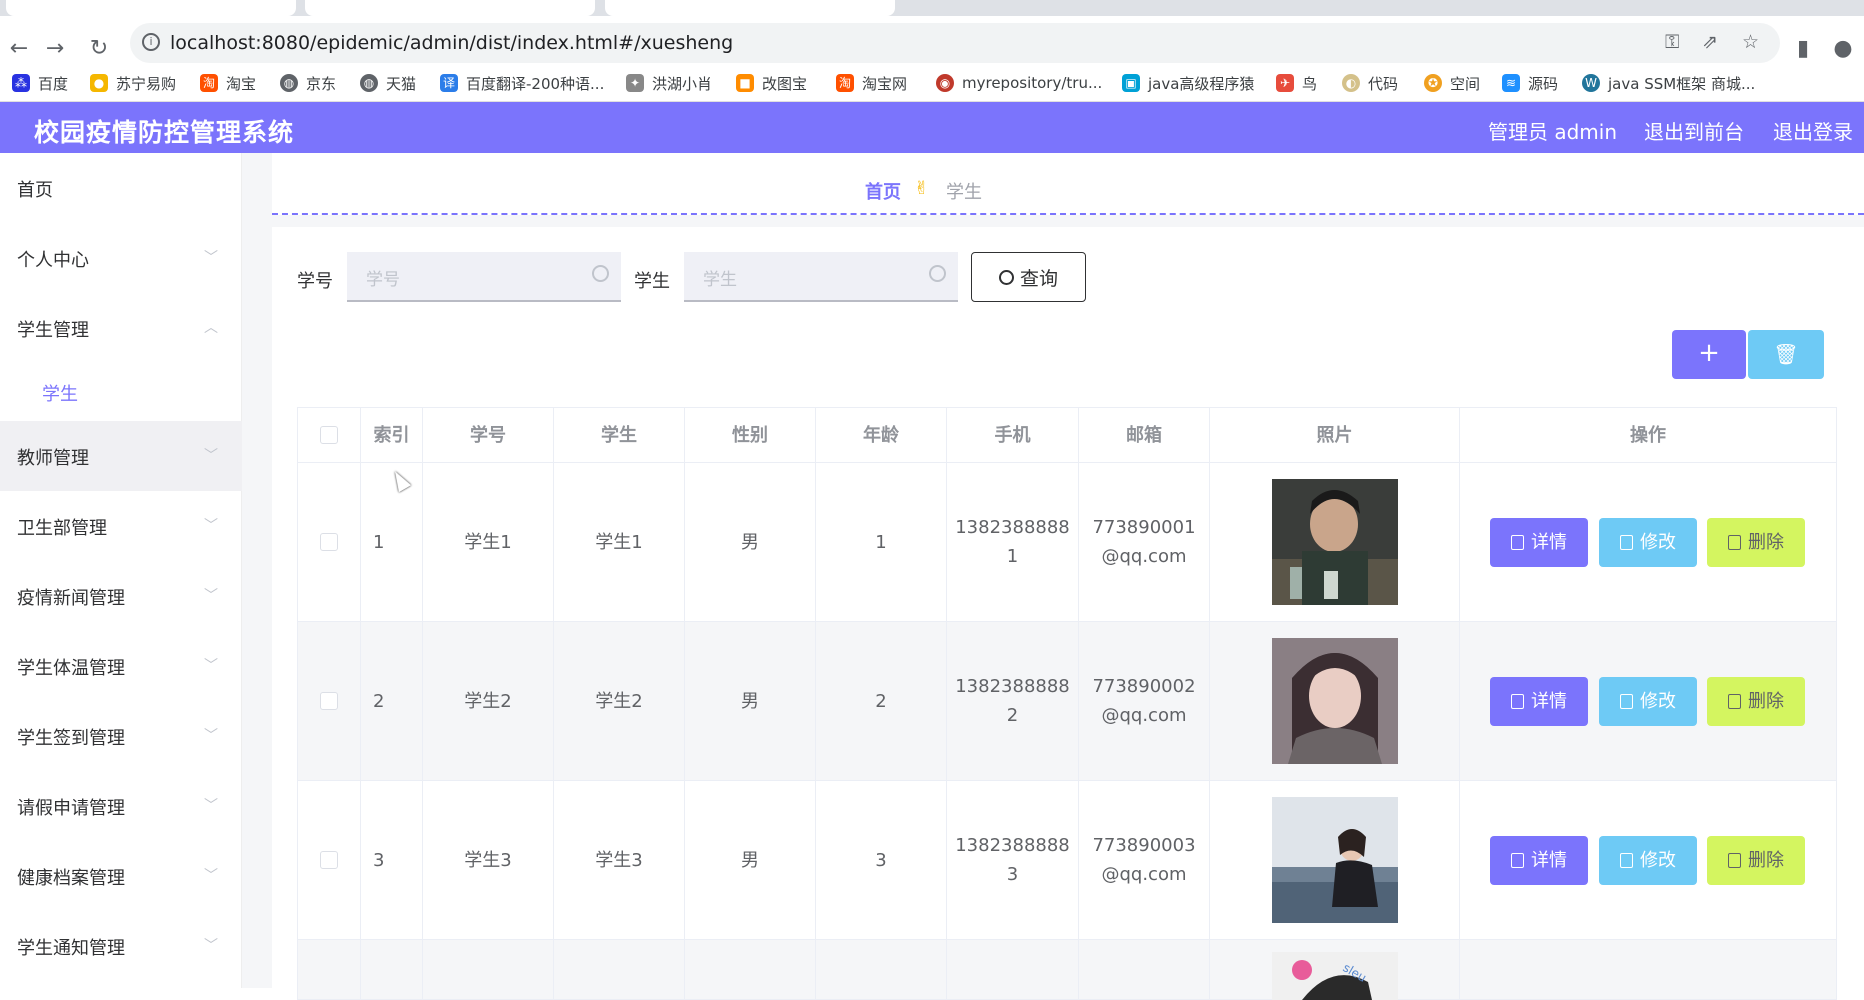 The height and width of the screenshot is (1000, 1864). Describe the element at coordinates (55, 49) in the screenshot. I see `forward-icon: →` at that location.